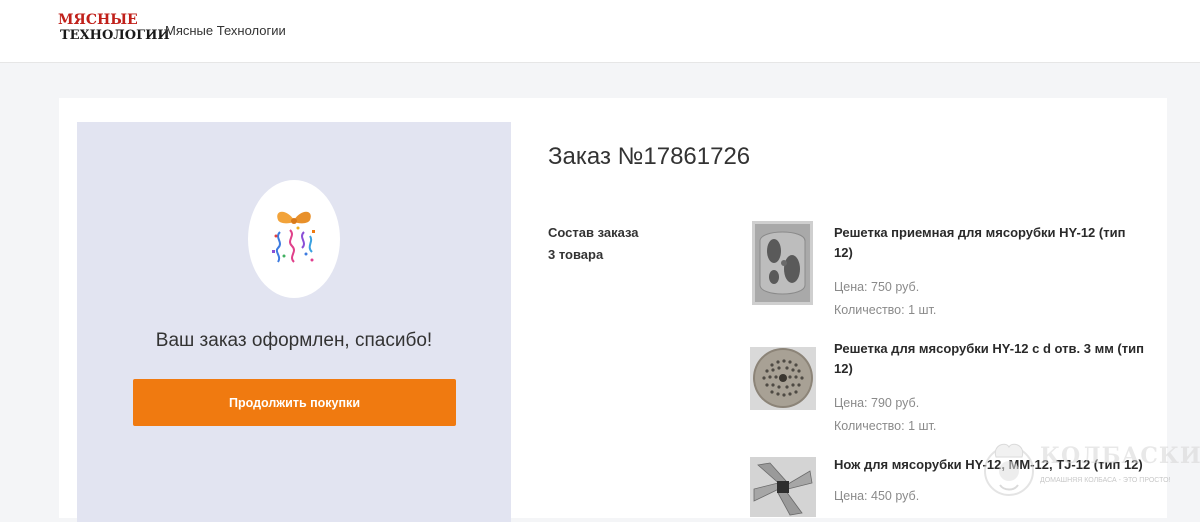 The height and width of the screenshot is (522, 1200). I want to click on grinder-knife-image, so click(783, 487).